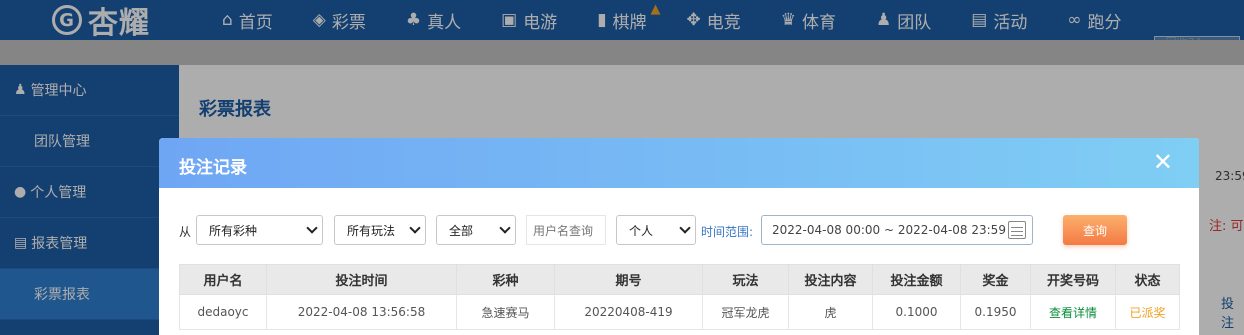  Describe the element at coordinates (223, 279) in the screenshot. I see `column-header: 用户名` at that location.